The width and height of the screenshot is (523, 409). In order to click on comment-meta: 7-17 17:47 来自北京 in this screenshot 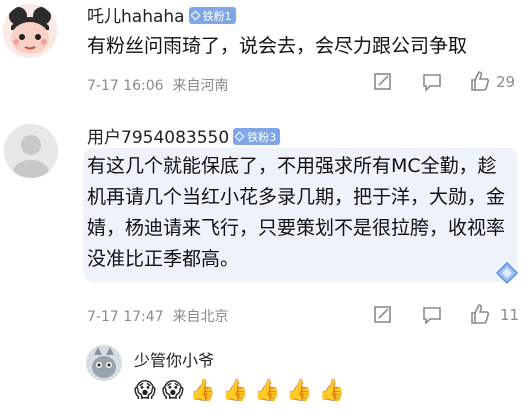, I will do `click(157, 316)`.